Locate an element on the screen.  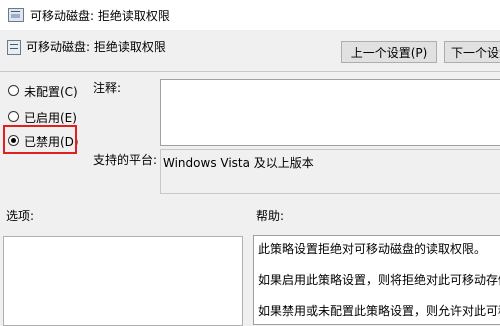
title-bar: 可移动磁盘: 拒绝读取权限 is located at coordinates (250, 15).